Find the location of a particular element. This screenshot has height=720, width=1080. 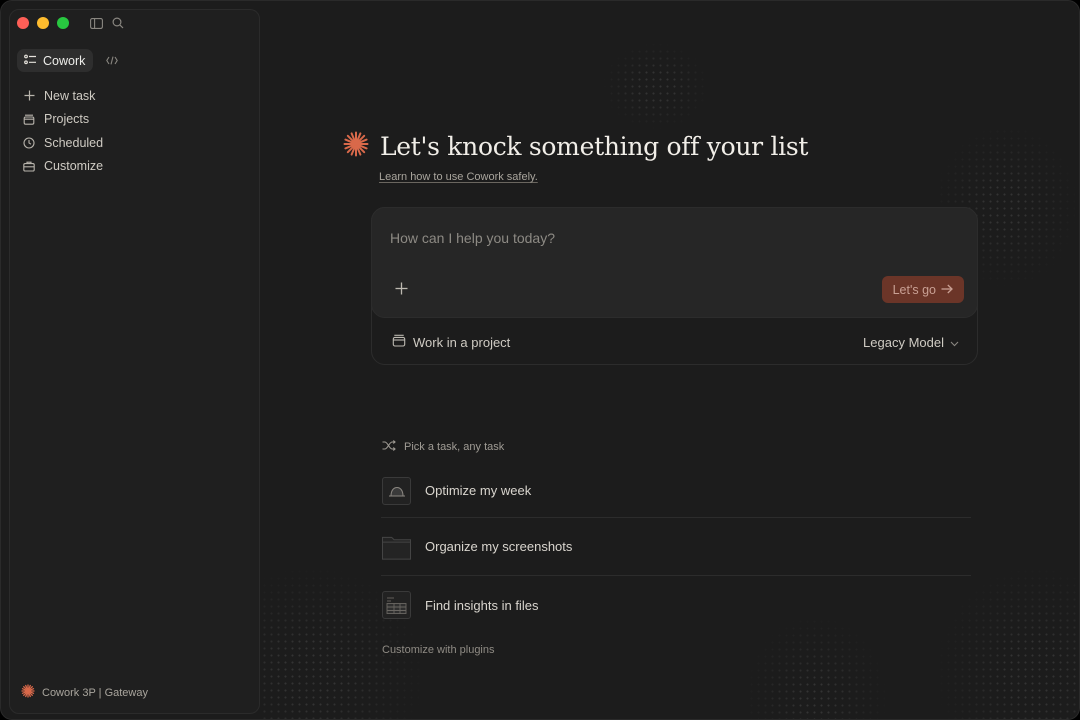

task-find-insights: Find insights in files is located at coordinates (676, 605).